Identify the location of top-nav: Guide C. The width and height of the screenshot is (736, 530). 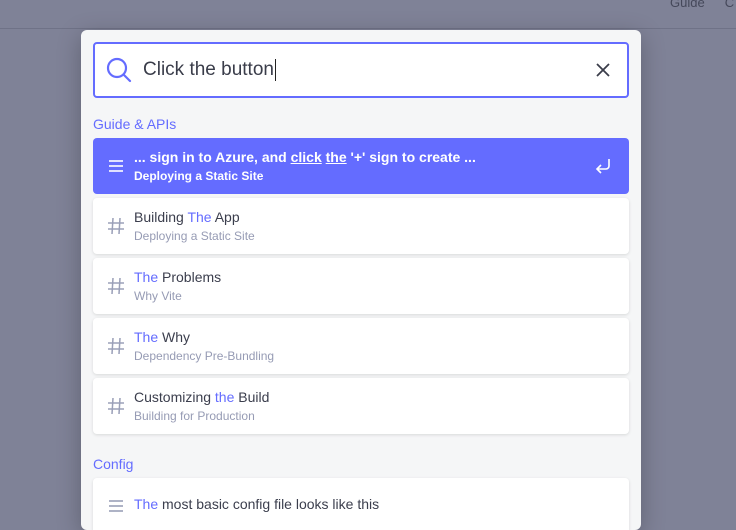
(702, 5).